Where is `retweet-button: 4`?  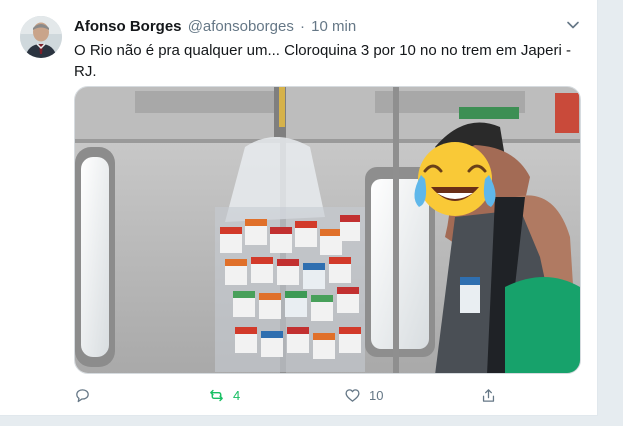
retweet-button: 4 is located at coordinates (224, 395).